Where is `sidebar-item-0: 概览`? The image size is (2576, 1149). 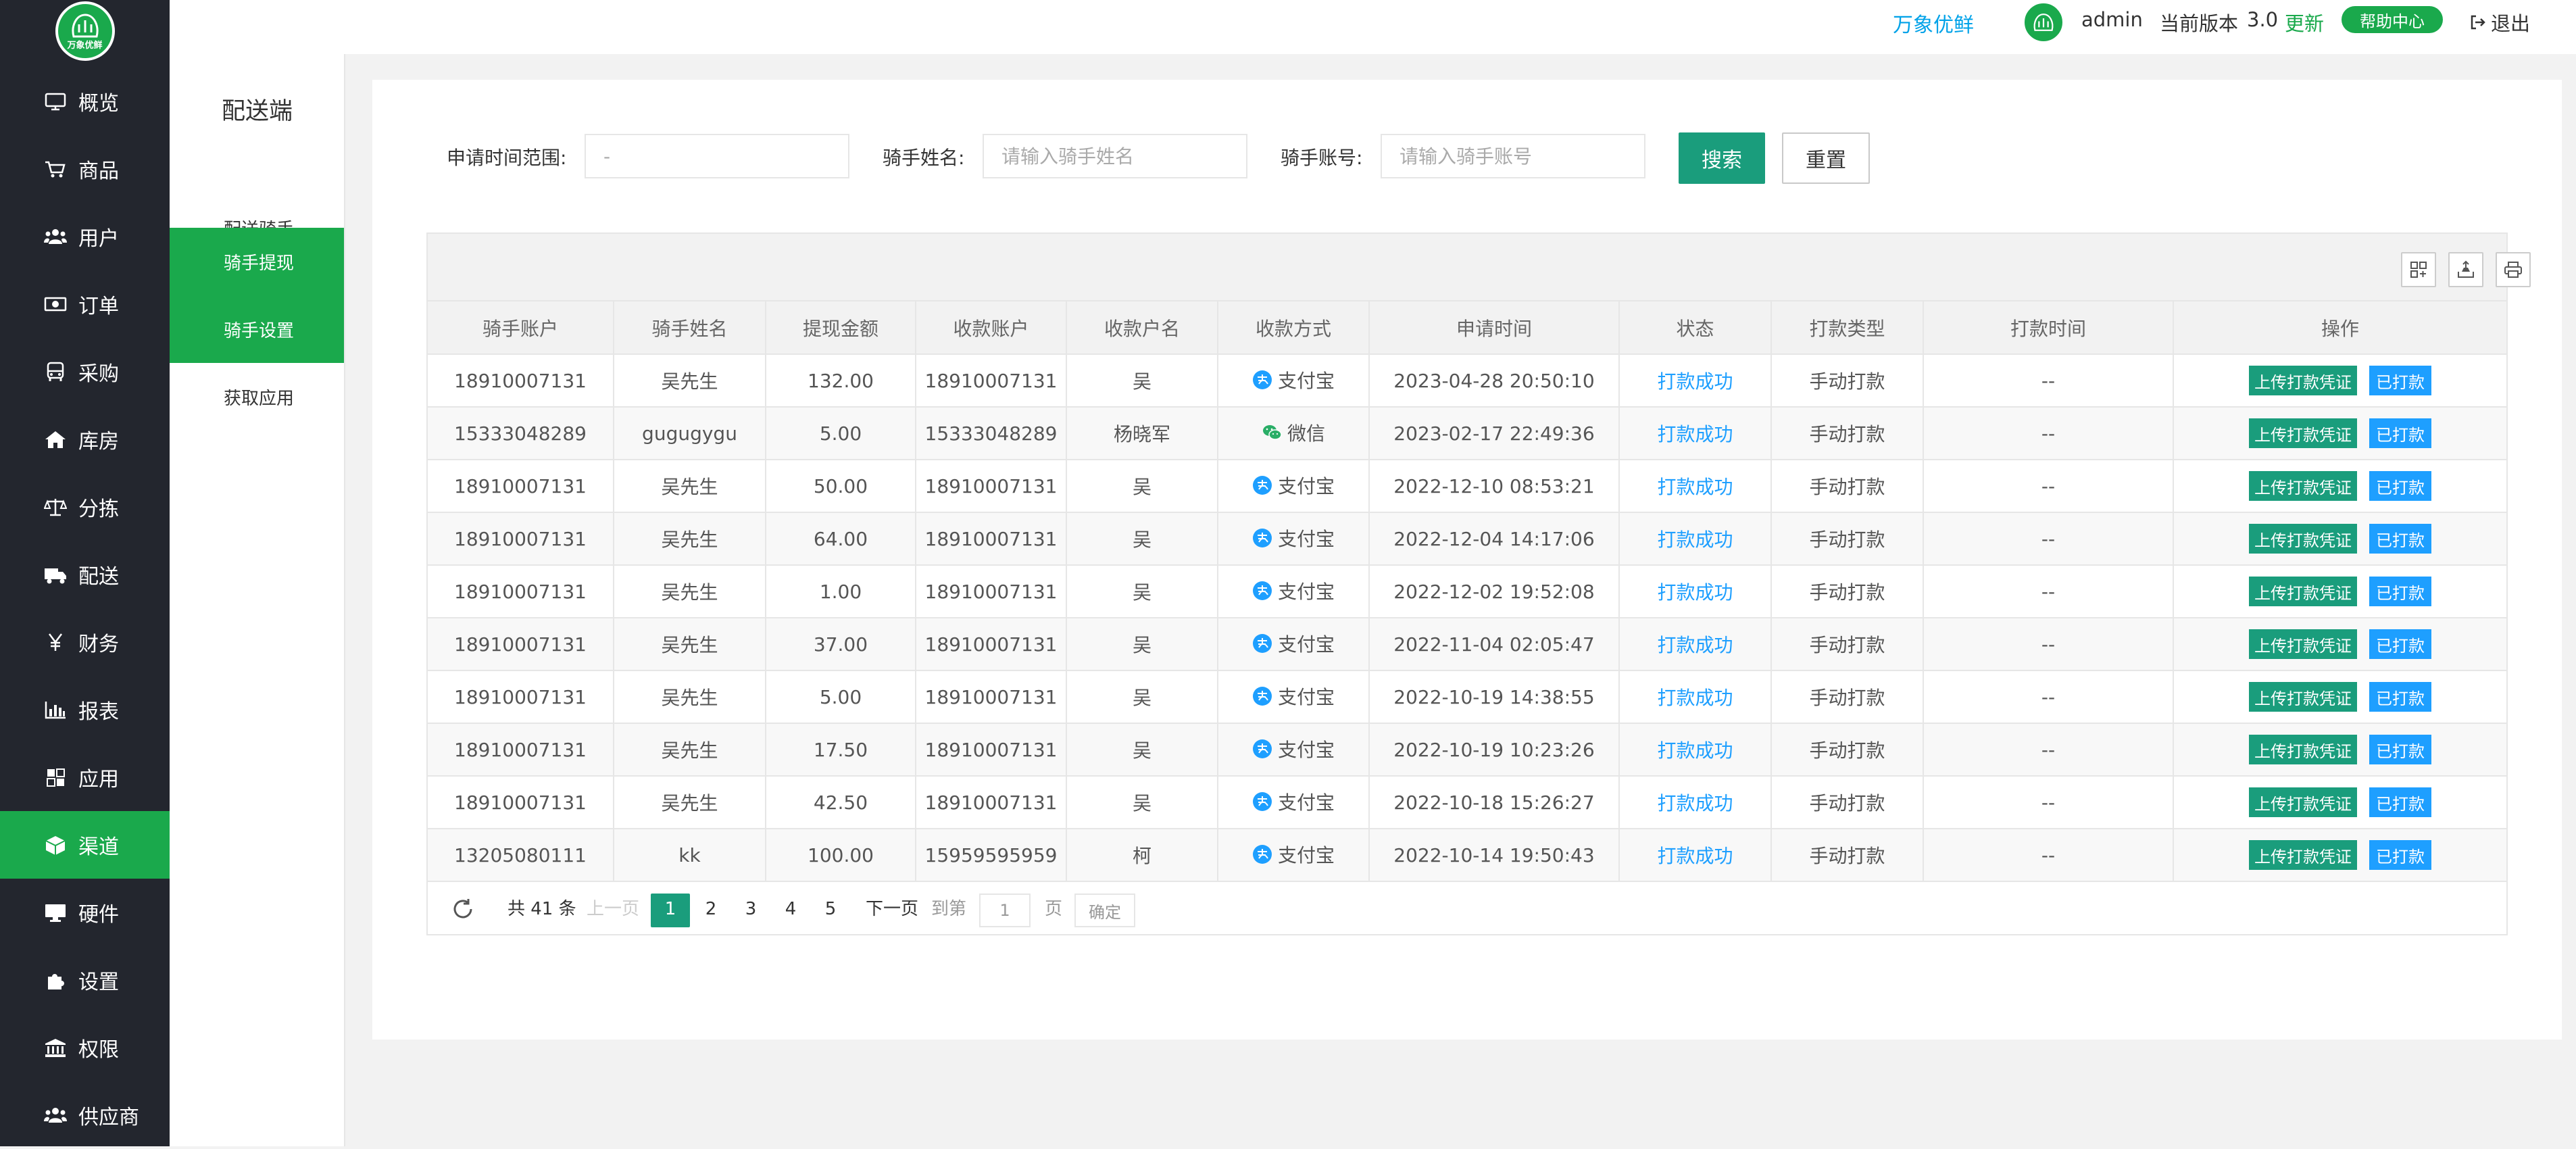 sidebar-item-0: 概览 is located at coordinates (85, 101).